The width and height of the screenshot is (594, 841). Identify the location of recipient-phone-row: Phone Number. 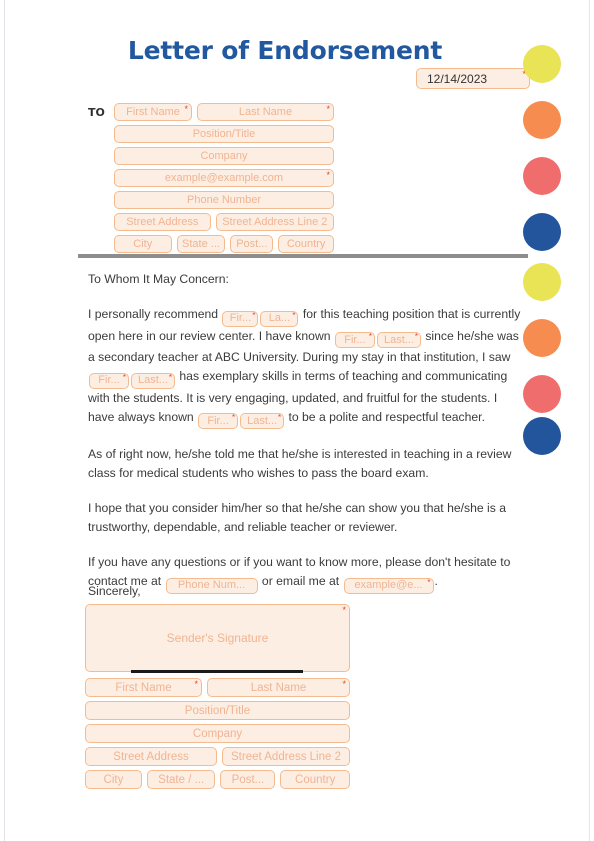
(224, 200).